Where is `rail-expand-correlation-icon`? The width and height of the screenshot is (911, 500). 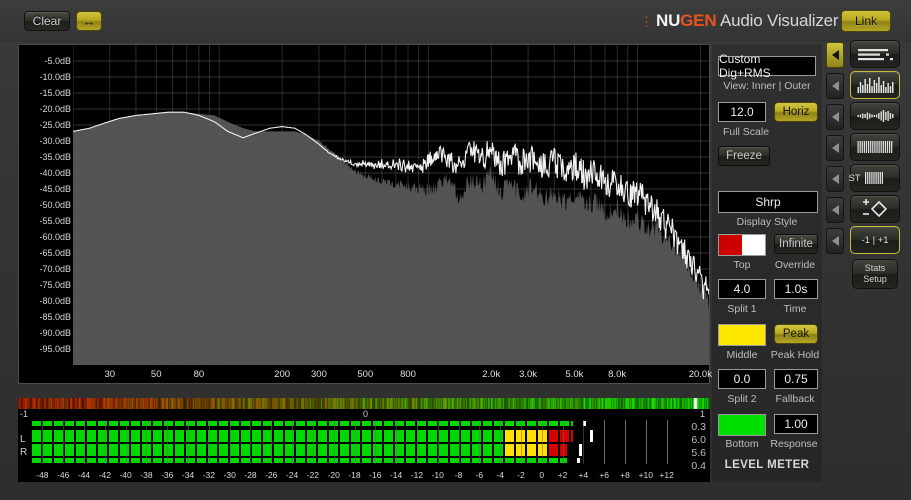 rail-expand-correlation-icon is located at coordinates (835, 241).